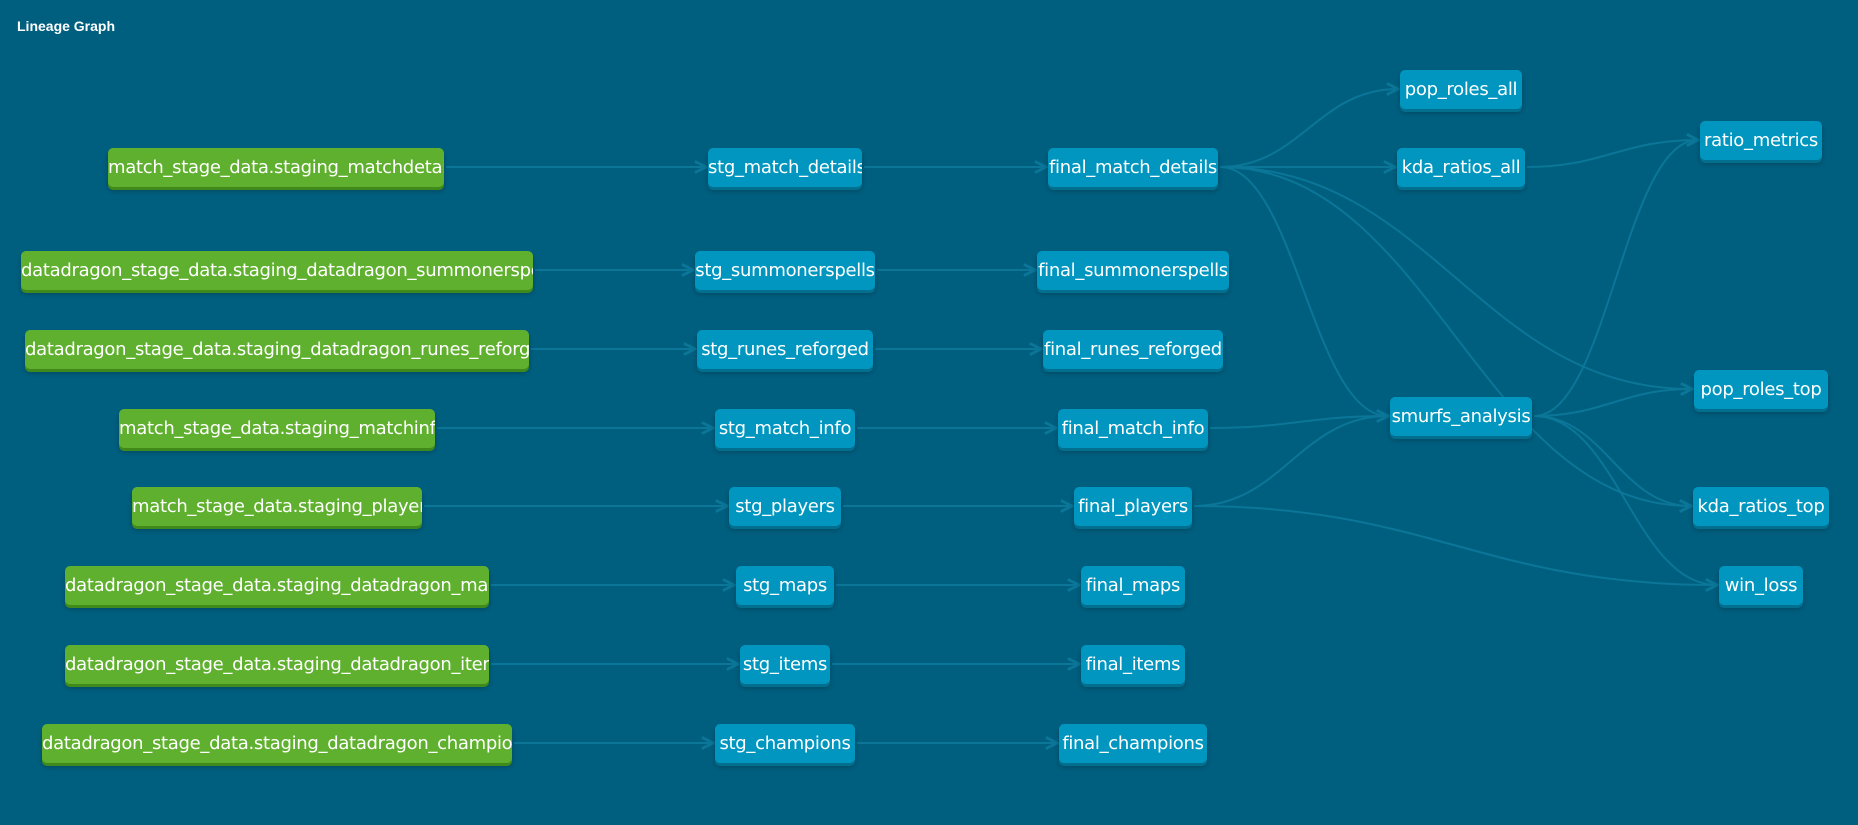  Describe the element at coordinates (785, 664) in the screenshot. I see `node-stg-items: stg_items` at that location.